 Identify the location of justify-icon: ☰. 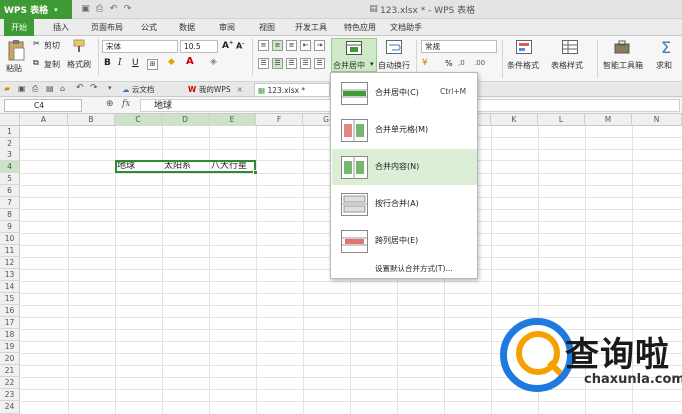
(305, 63).